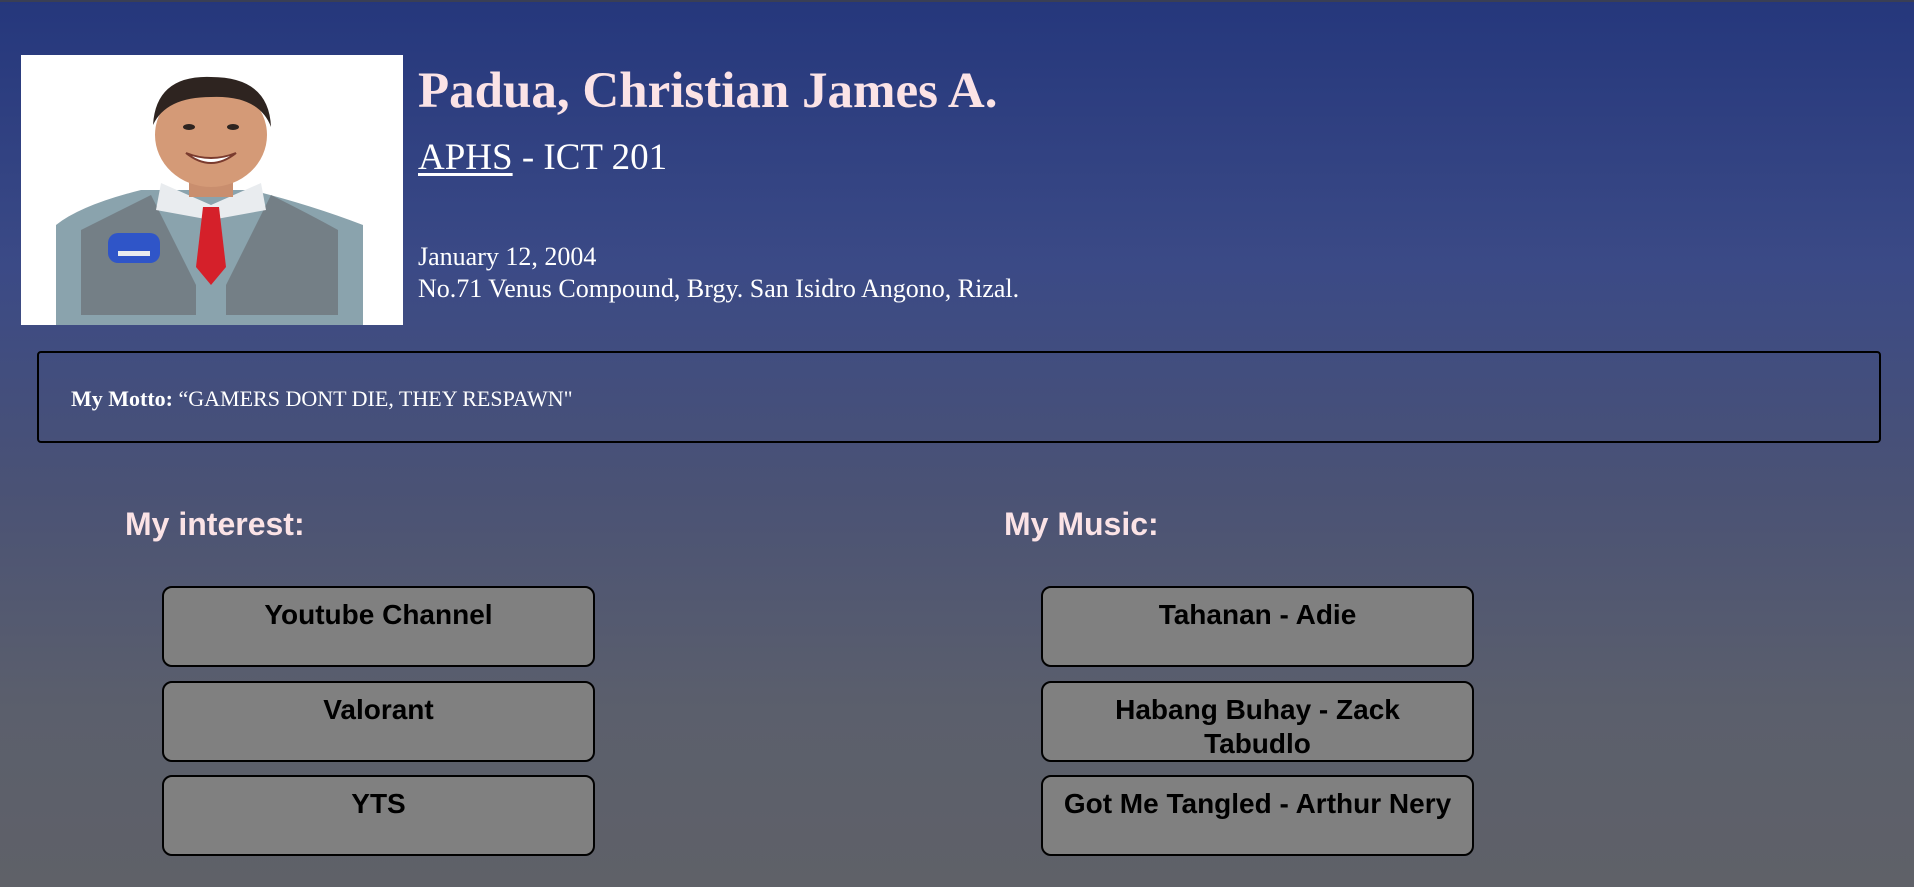 This screenshot has height=887, width=1914. What do you see at coordinates (1081, 524) in the screenshot?
I see `music-title: My Music:` at bounding box center [1081, 524].